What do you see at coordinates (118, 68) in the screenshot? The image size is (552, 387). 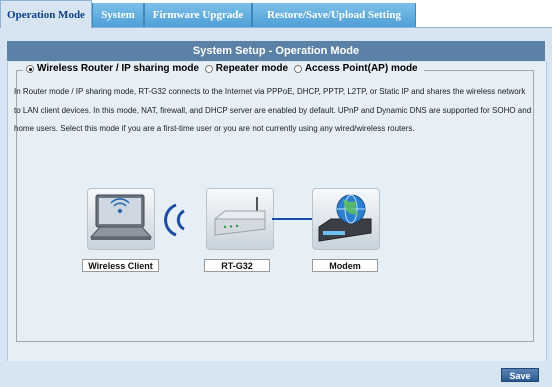 I see `router-mode-label: Wireless Router / IP sharing mode` at bounding box center [118, 68].